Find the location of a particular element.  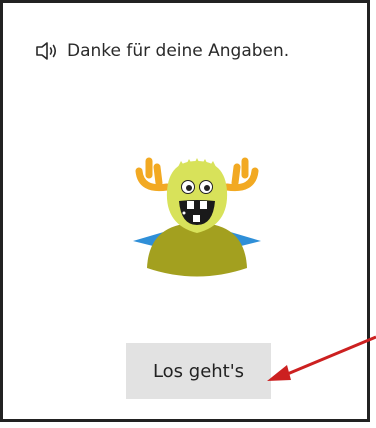

dialog-message: Danke für deine Angaben. is located at coordinates (178, 51).